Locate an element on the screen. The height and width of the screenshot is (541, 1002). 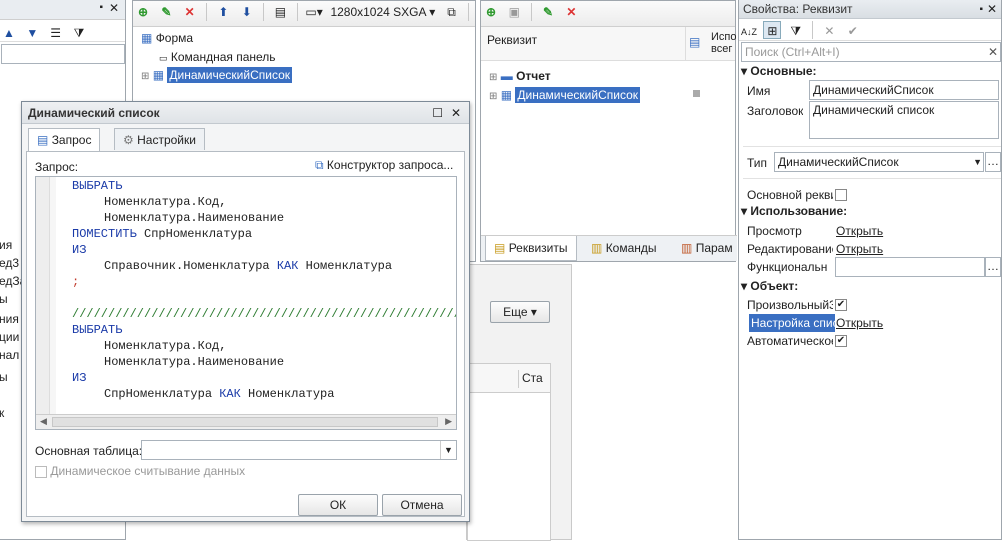
usage-checkbox is located at coordinates (696, 93).